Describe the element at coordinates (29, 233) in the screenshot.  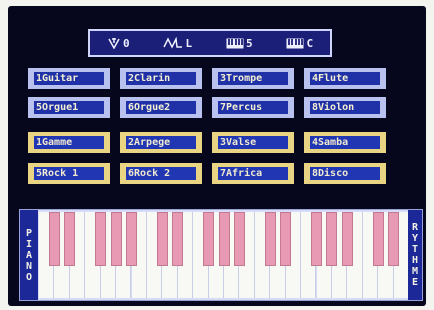
I see `label-letter: P` at that location.